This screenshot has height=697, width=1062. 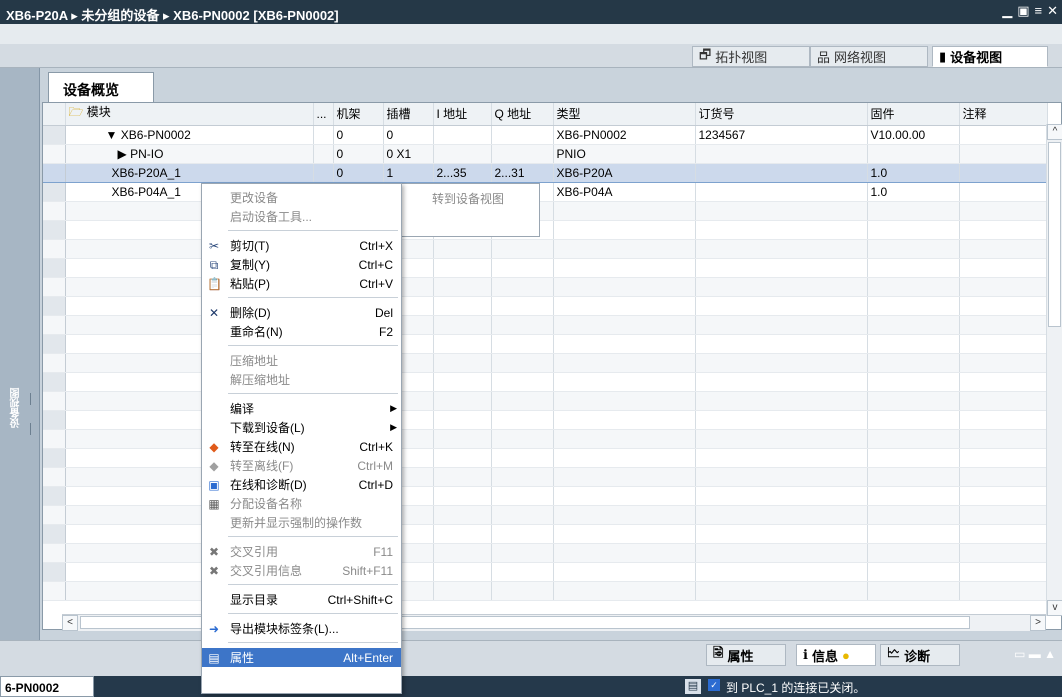 I want to click on col-header-firmware: 固件, so click(x=913, y=114).